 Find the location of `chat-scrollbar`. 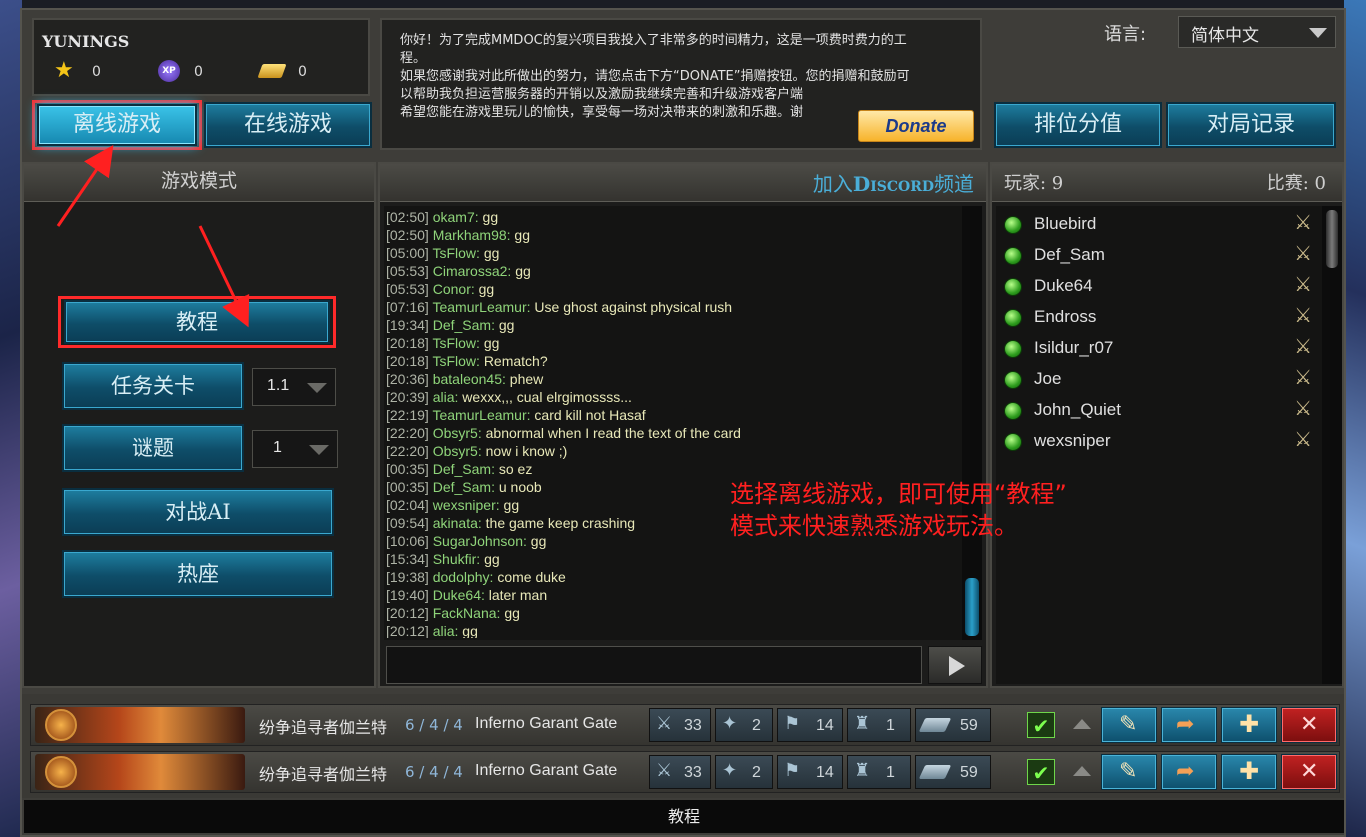

chat-scrollbar is located at coordinates (972, 423).